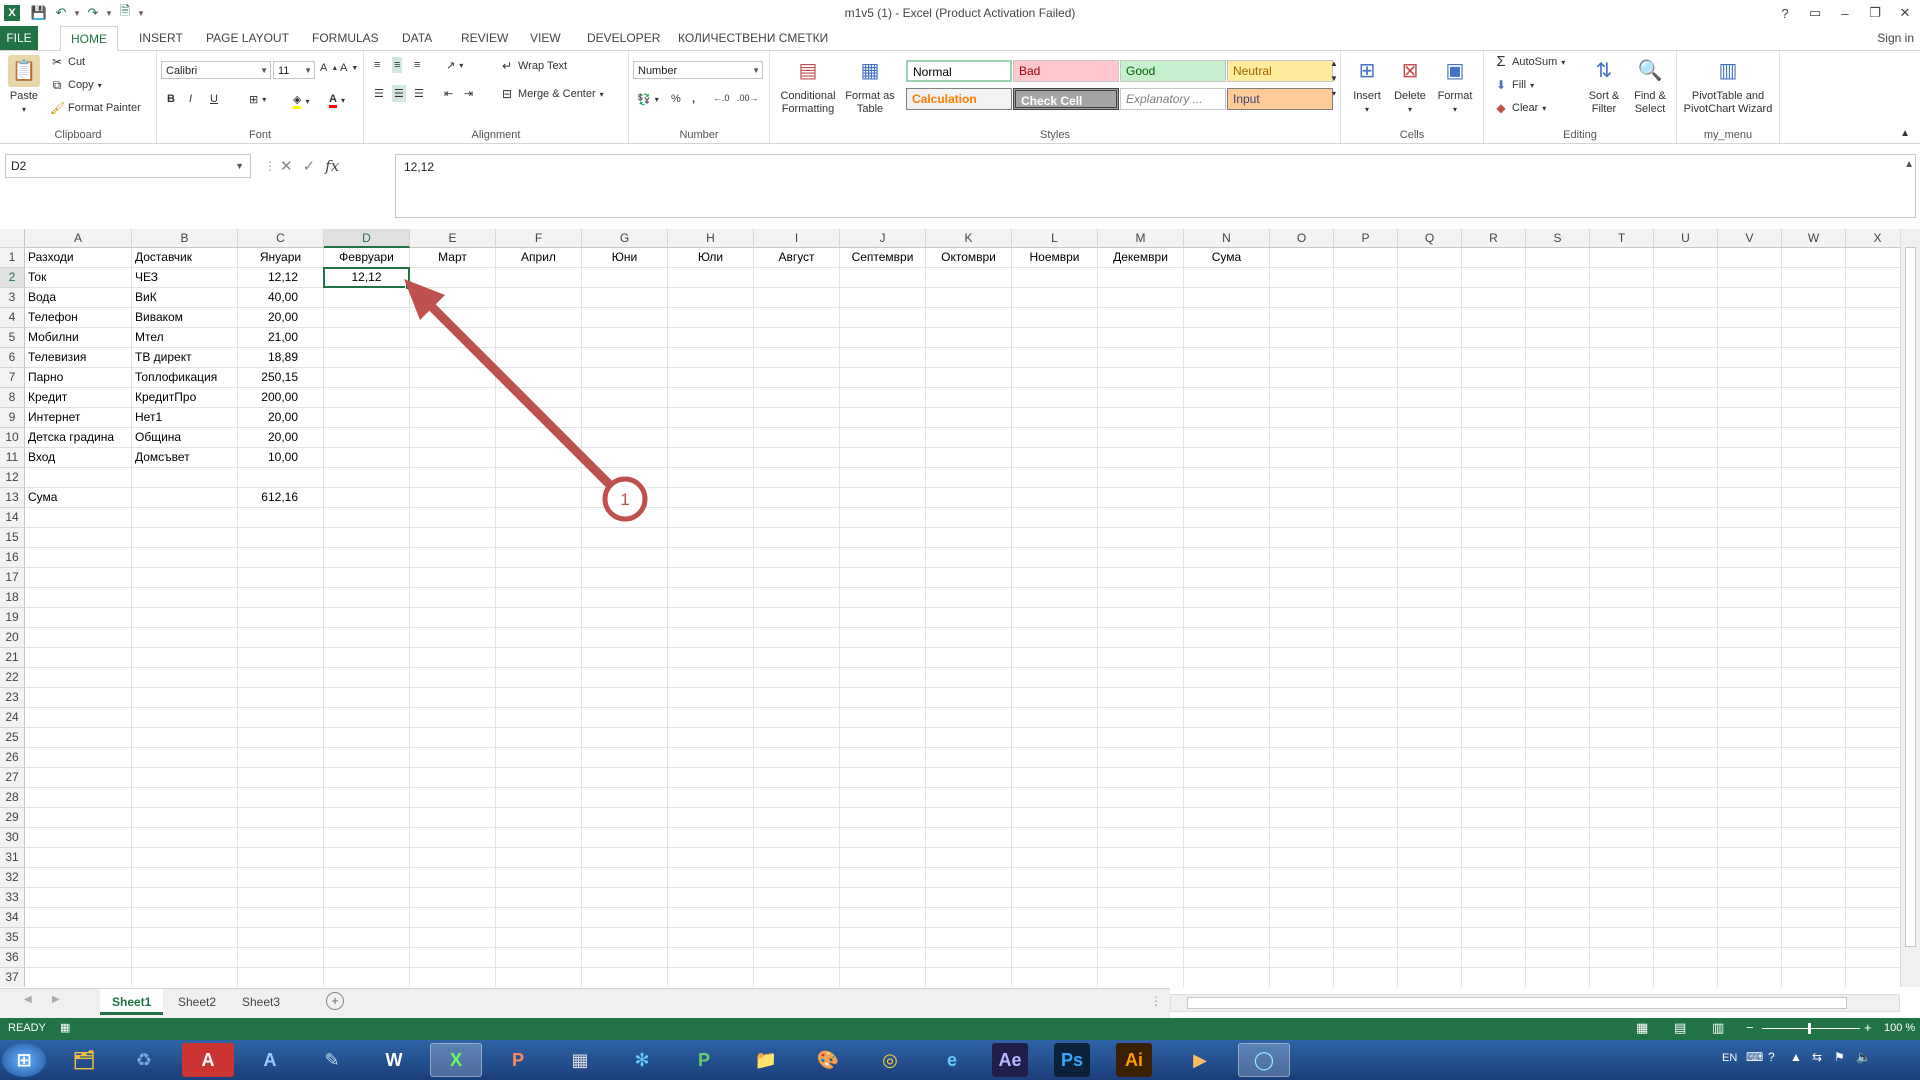 Image resolution: width=1920 pixels, height=1080 pixels. What do you see at coordinates (1796, 1057) in the screenshot?
I see `tray-arrow-icon: ▲` at bounding box center [1796, 1057].